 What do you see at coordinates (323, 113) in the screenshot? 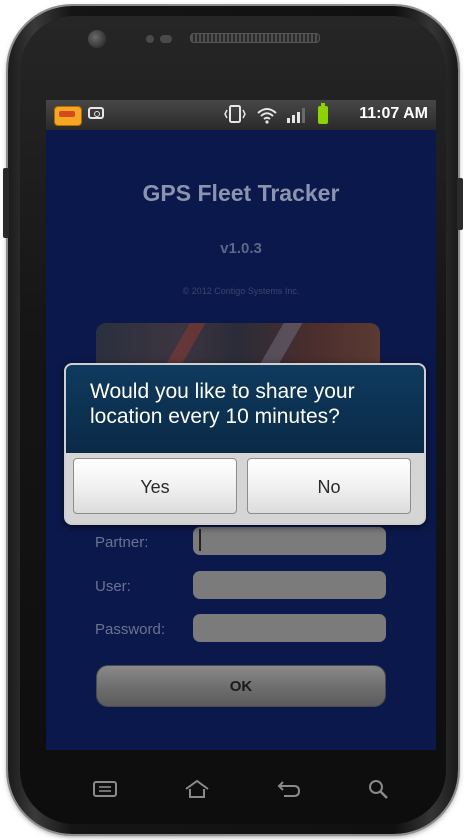
I see `battery-icon` at bounding box center [323, 113].